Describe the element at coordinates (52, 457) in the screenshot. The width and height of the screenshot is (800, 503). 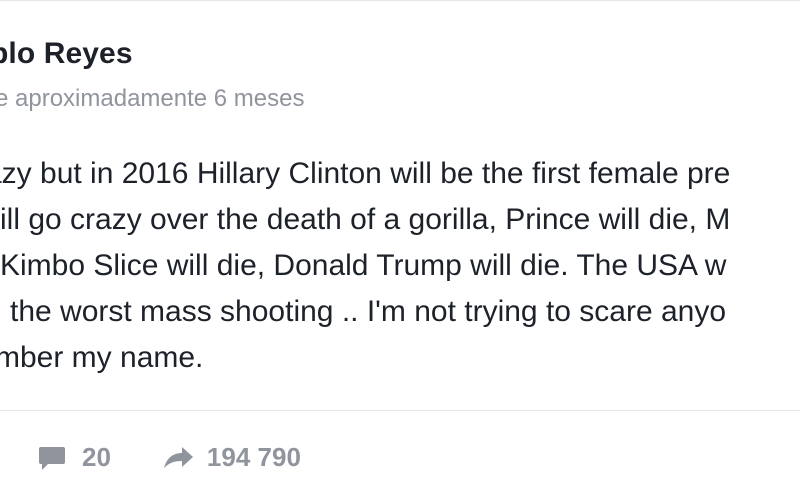
I see `comment-bubble-icon` at that location.